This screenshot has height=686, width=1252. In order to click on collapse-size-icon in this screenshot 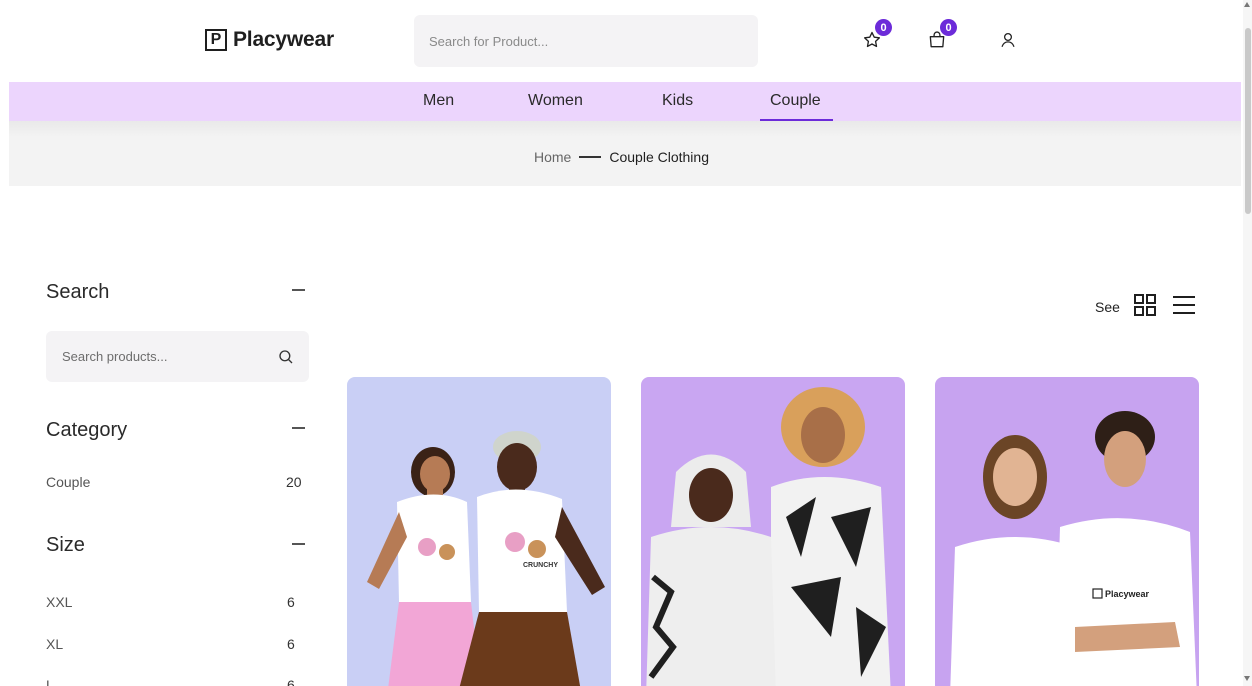, I will do `click(298, 544)`.